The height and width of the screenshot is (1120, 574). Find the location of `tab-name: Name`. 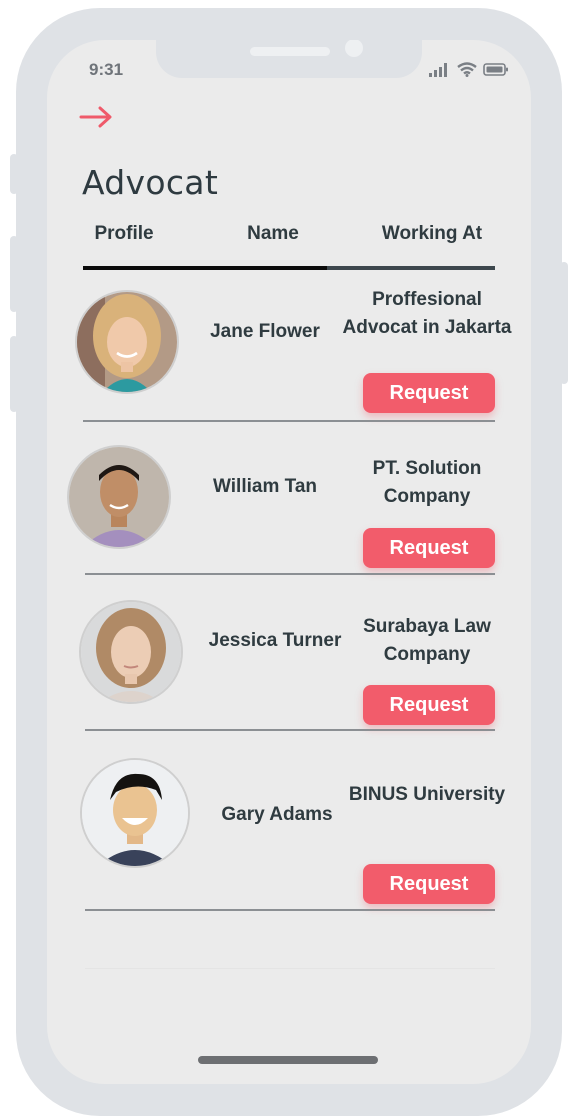

tab-name: Name is located at coordinates (273, 234).